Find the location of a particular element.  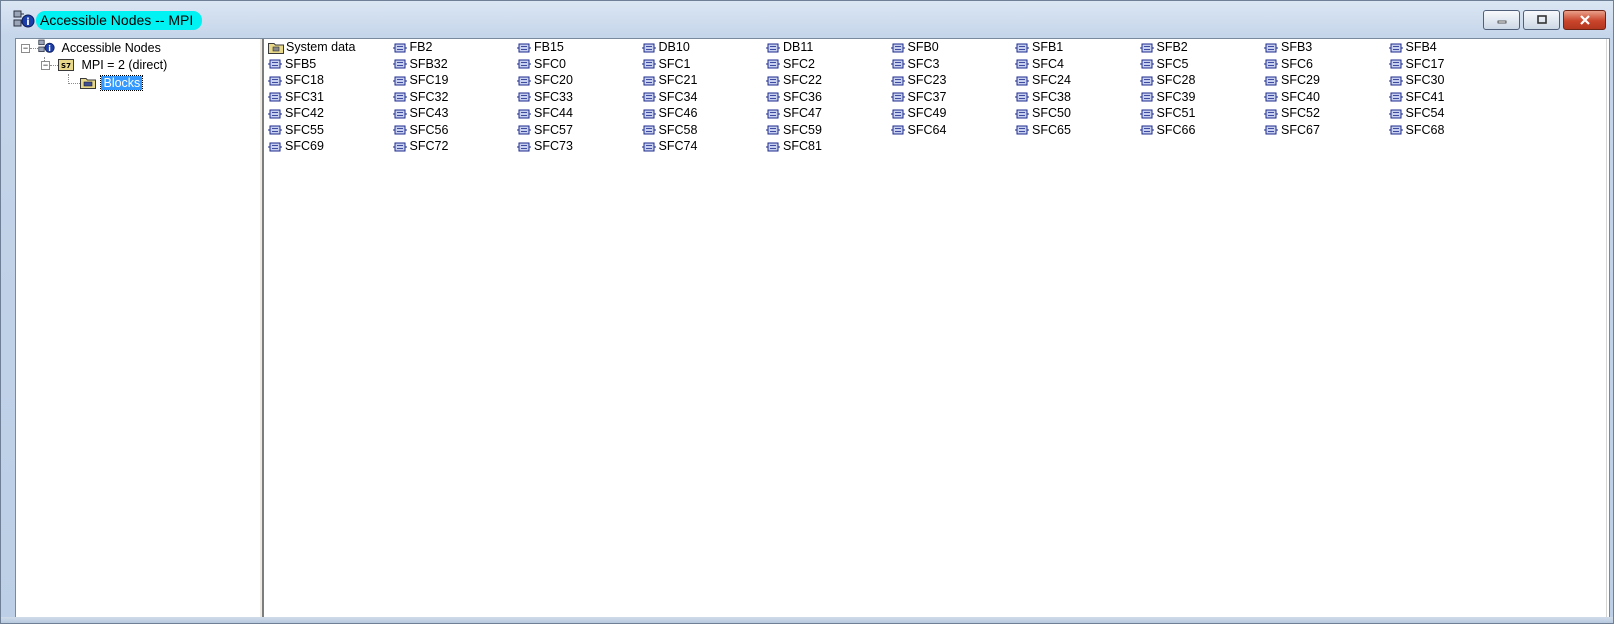

block-item: FB2 is located at coordinates (412, 47).